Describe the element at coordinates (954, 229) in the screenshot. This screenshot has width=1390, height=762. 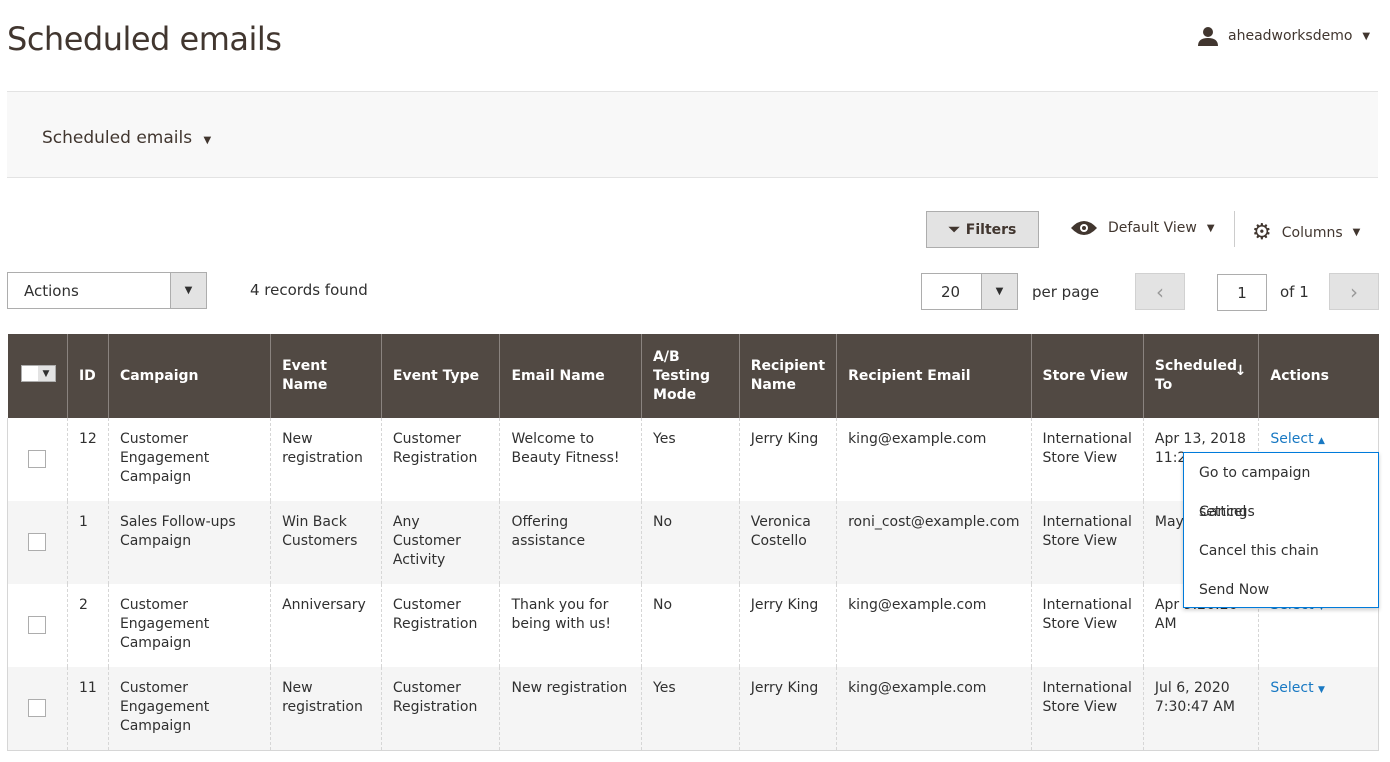
I see `funnel-icon: ⏷` at that location.